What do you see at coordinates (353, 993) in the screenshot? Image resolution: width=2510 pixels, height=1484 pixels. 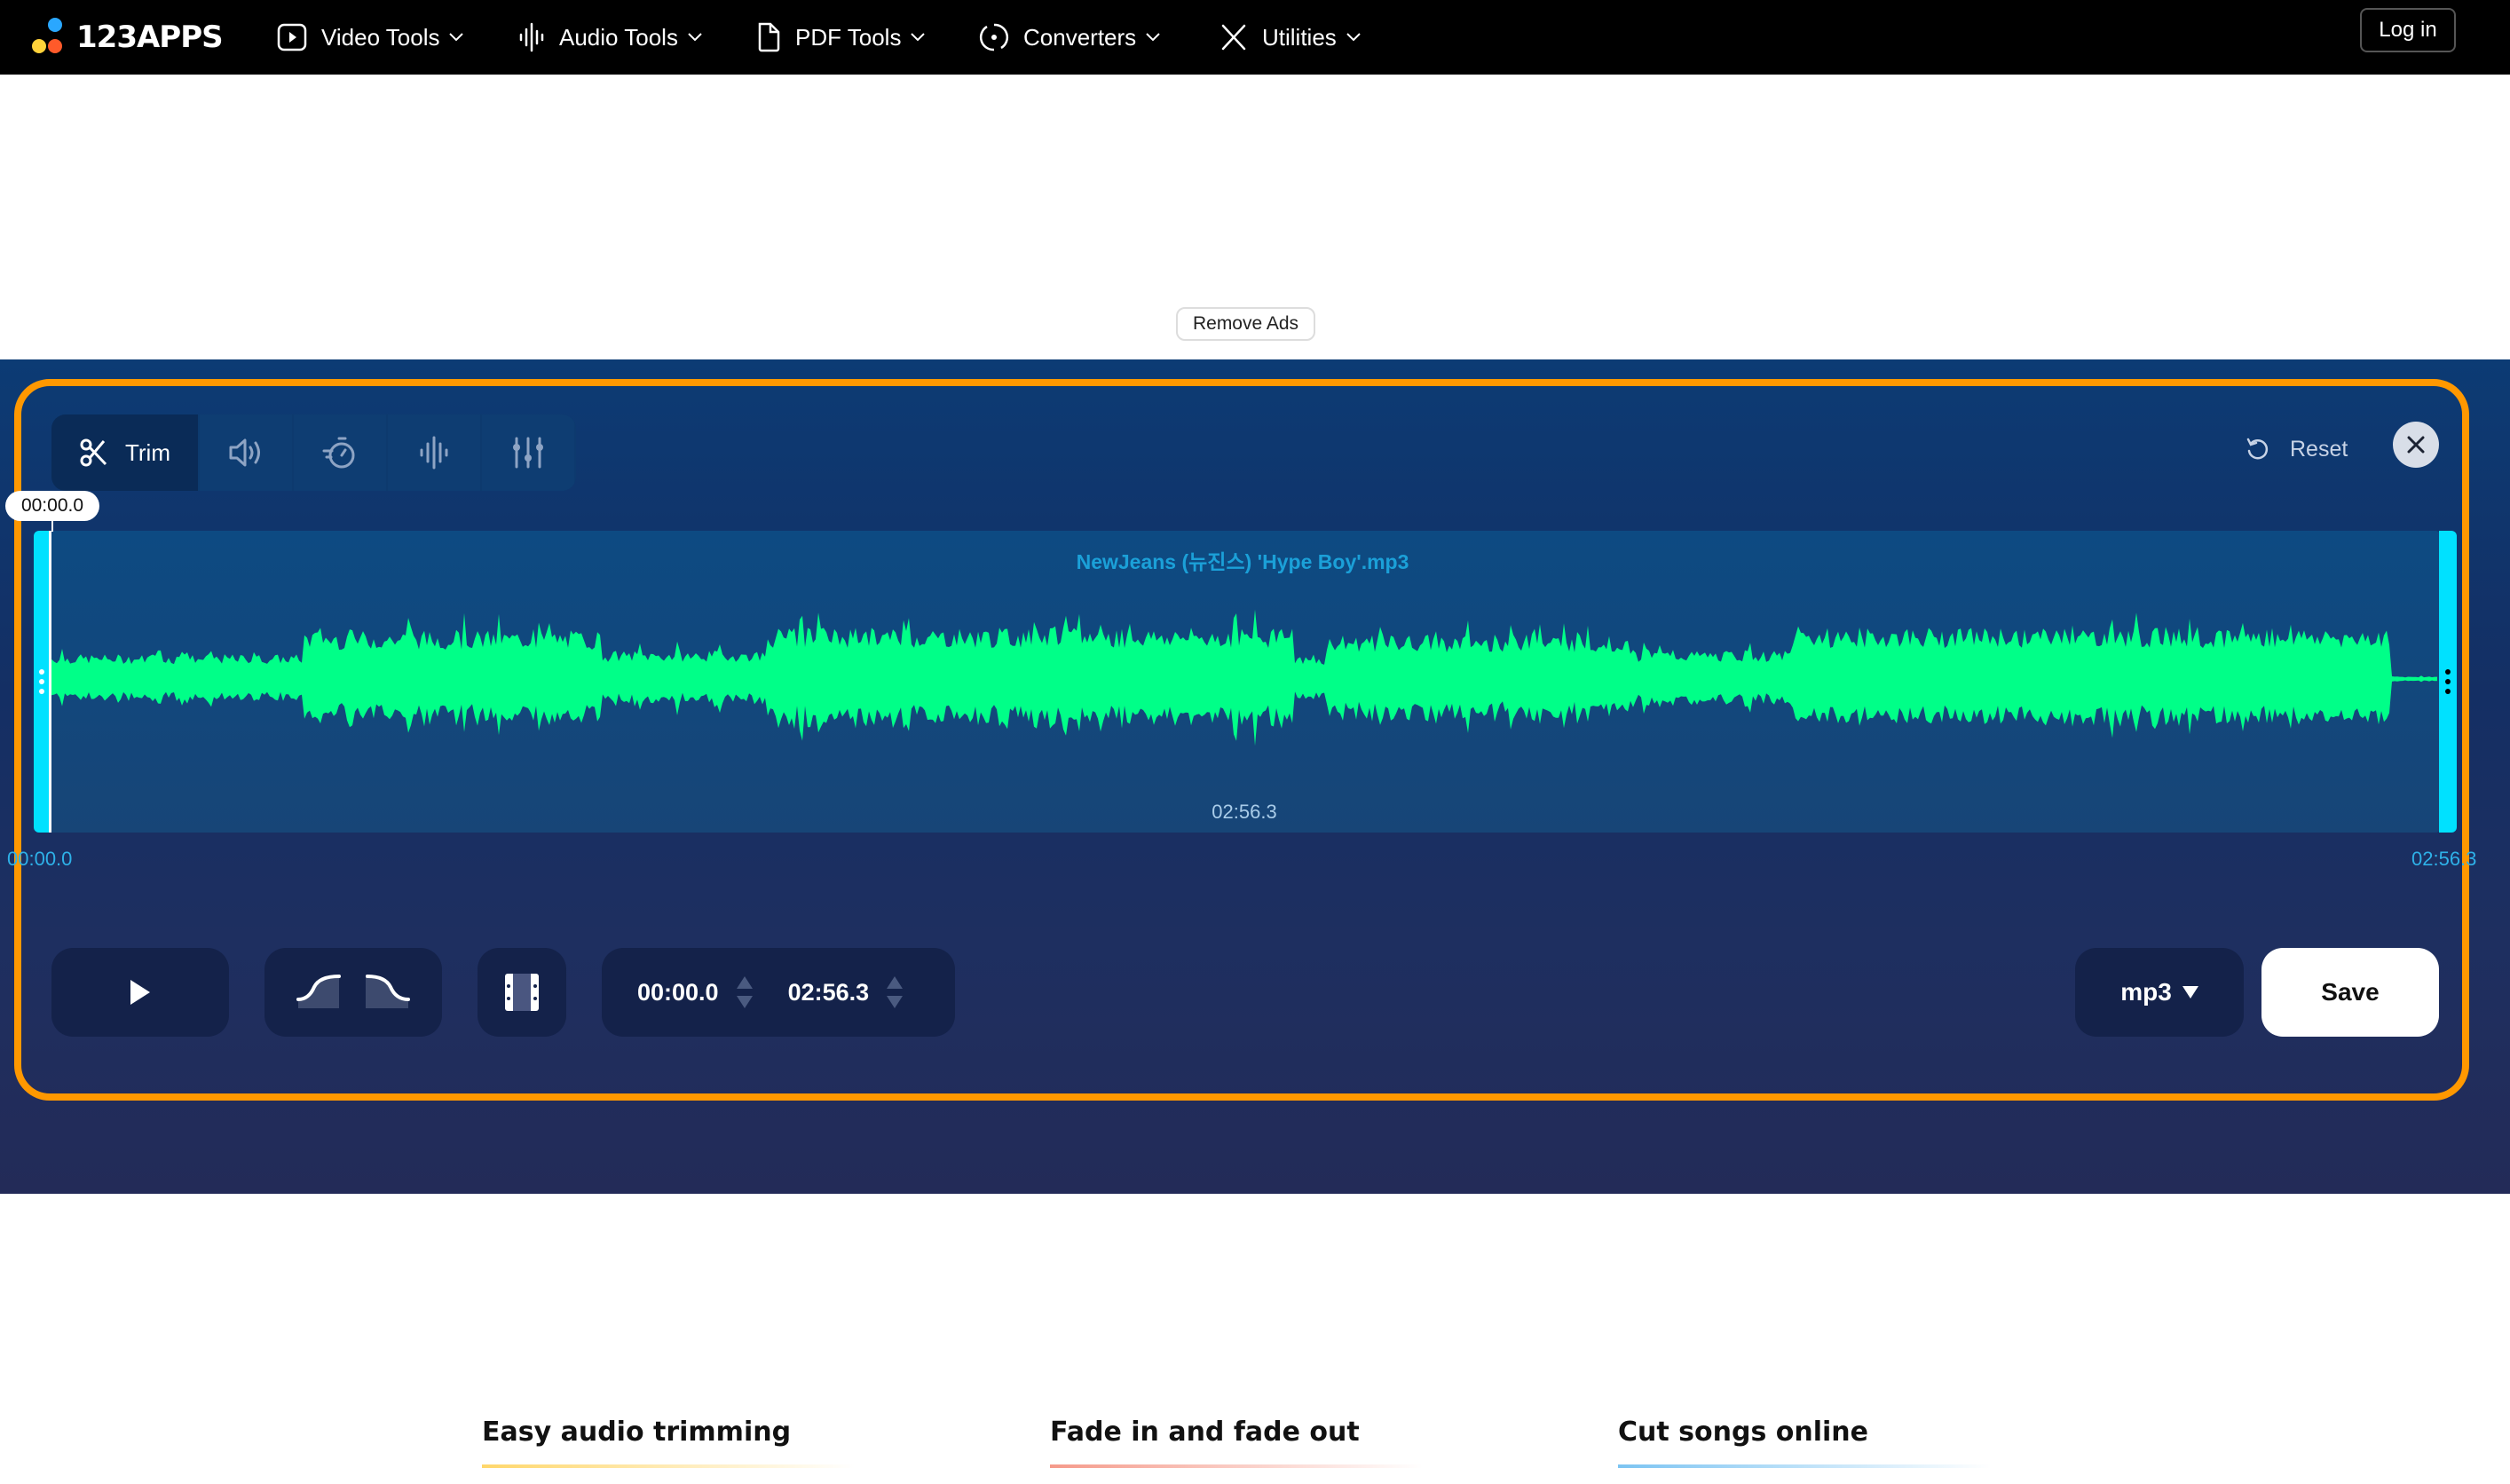 I see `fade-controls` at bounding box center [353, 993].